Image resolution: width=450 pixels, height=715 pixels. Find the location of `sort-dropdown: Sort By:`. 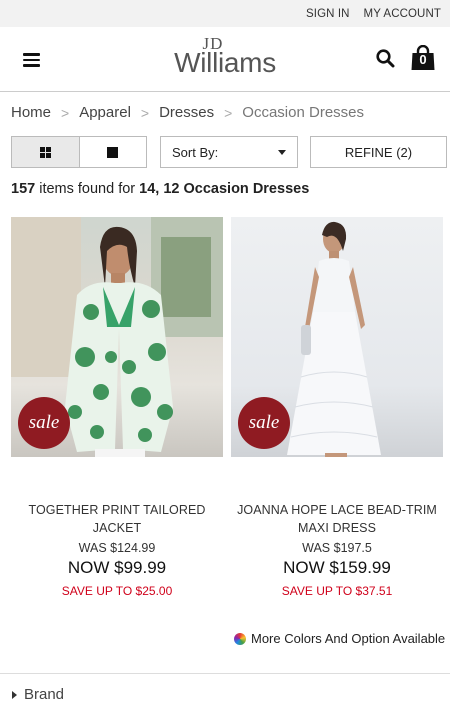

sort-dropdown: Sort By: is located at coordinates (229, 152).